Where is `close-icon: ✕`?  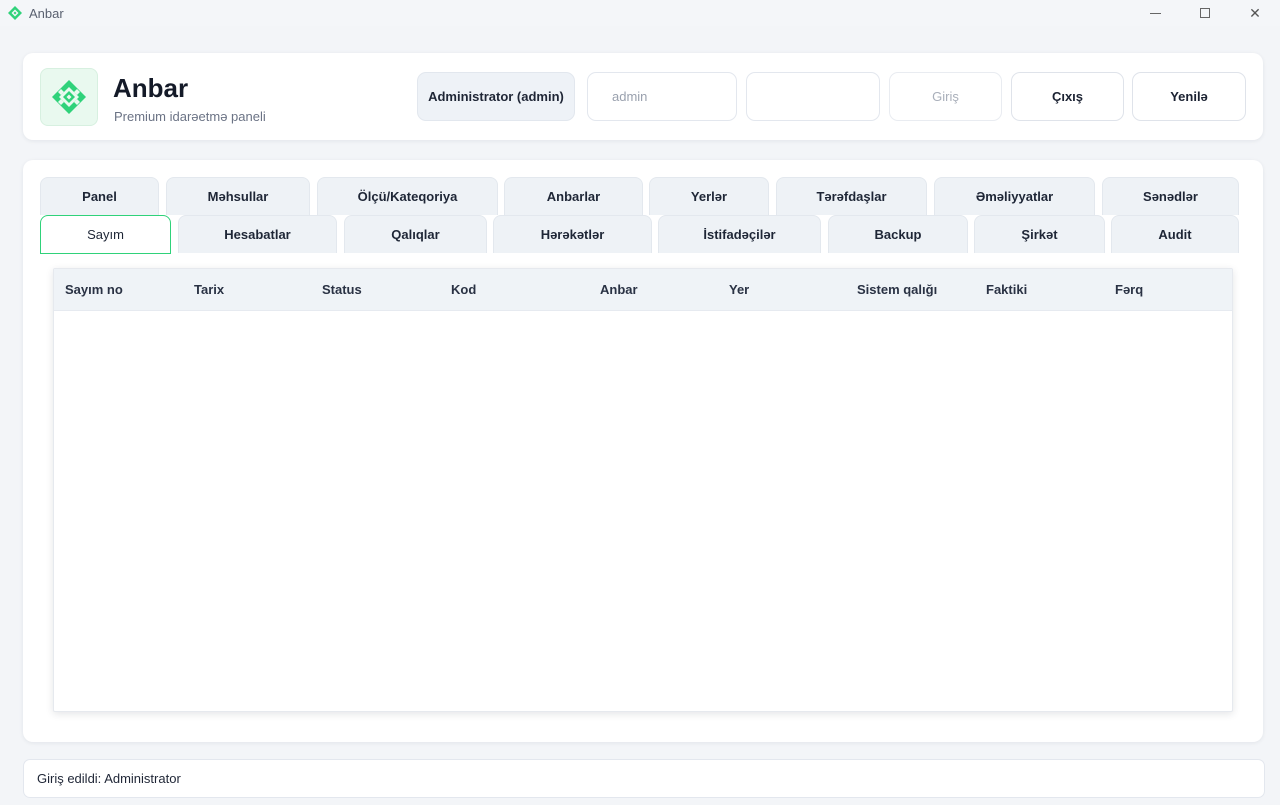
close-icon: ✕ is located at coordinates (1255, 12).